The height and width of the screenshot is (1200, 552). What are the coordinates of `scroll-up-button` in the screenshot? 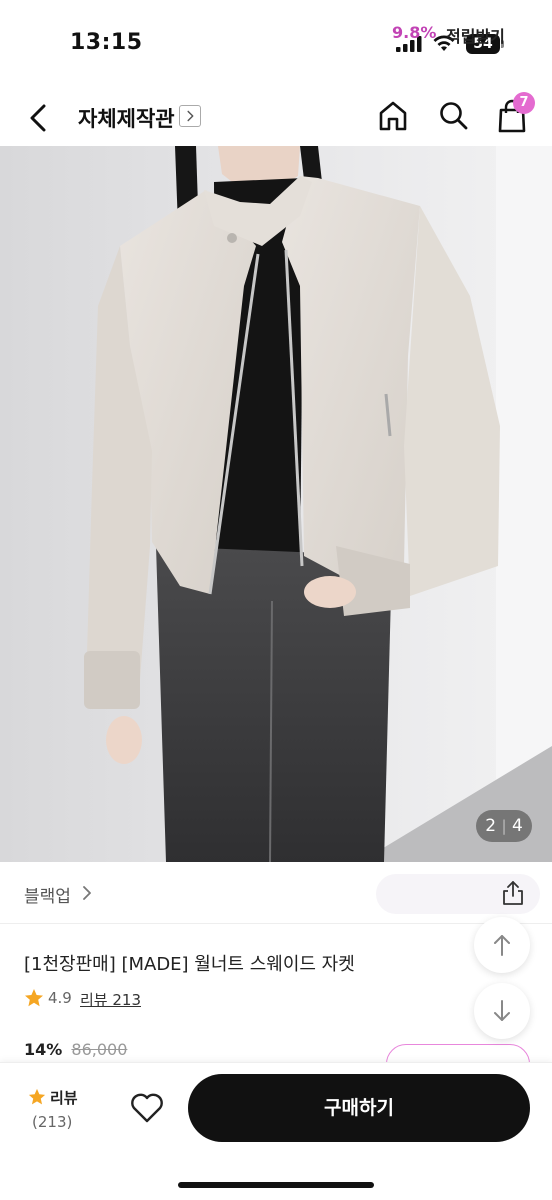 It's located at (502, 945).